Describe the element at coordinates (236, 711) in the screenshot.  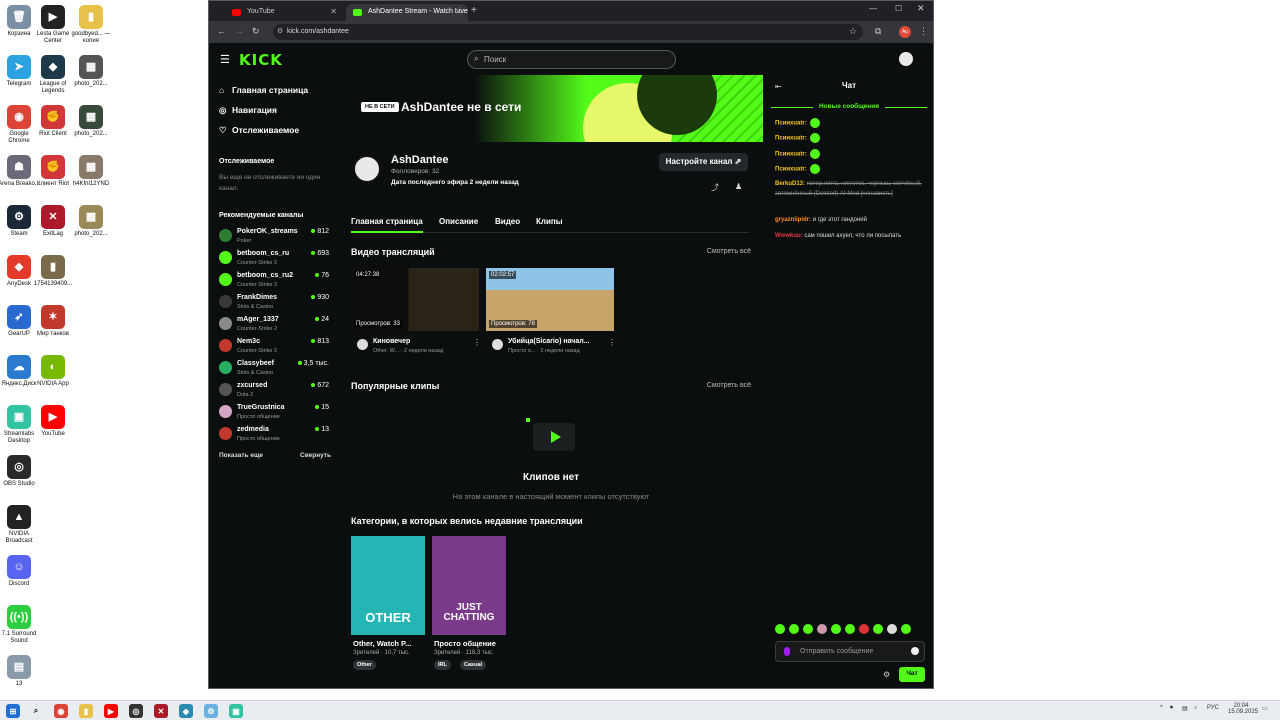
I see `streamlabs-taskbar-icon: ▣` at that location.